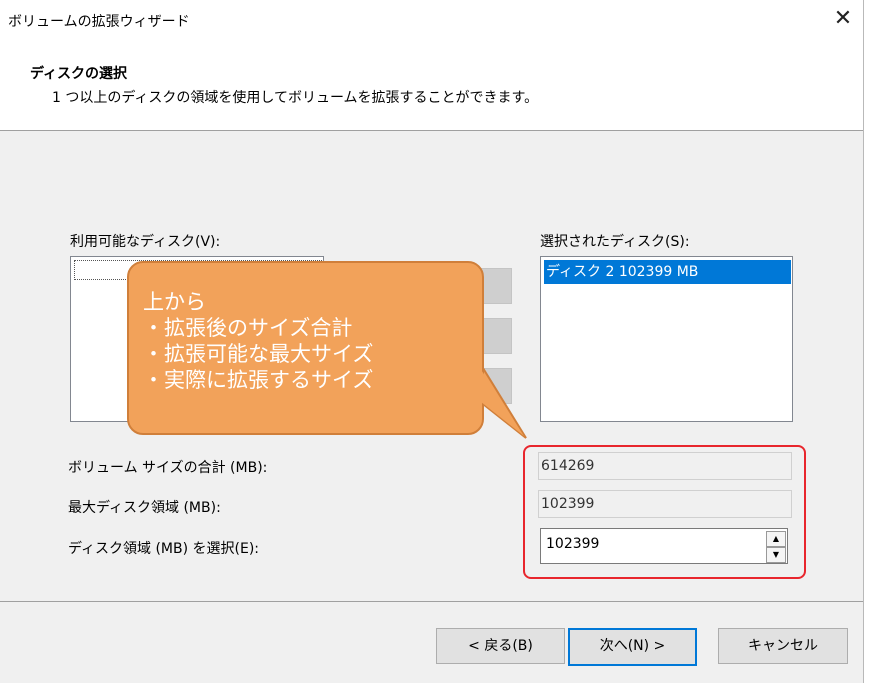 This screenshot has height=683, width=869. I want to click on back-button: < 戻る(B), so click(500, 646).